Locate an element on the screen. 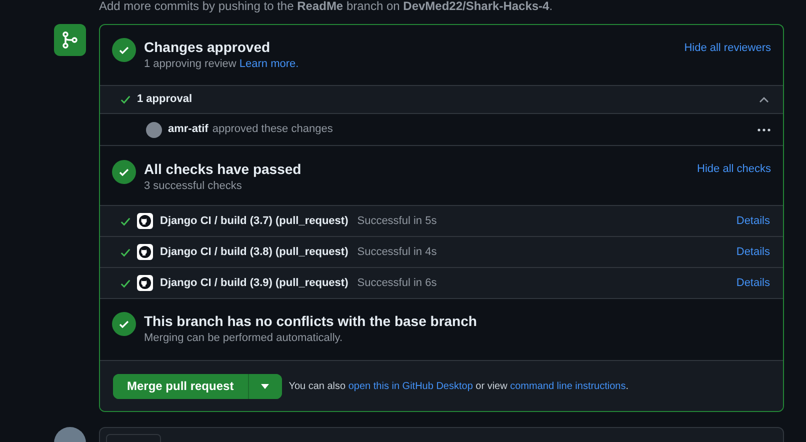 The height and width of the screenshot is (442, 806). merge-hint-text: You can also open this in GitHub Desktop or view command line instructions. is located at coordinates (458, 387).